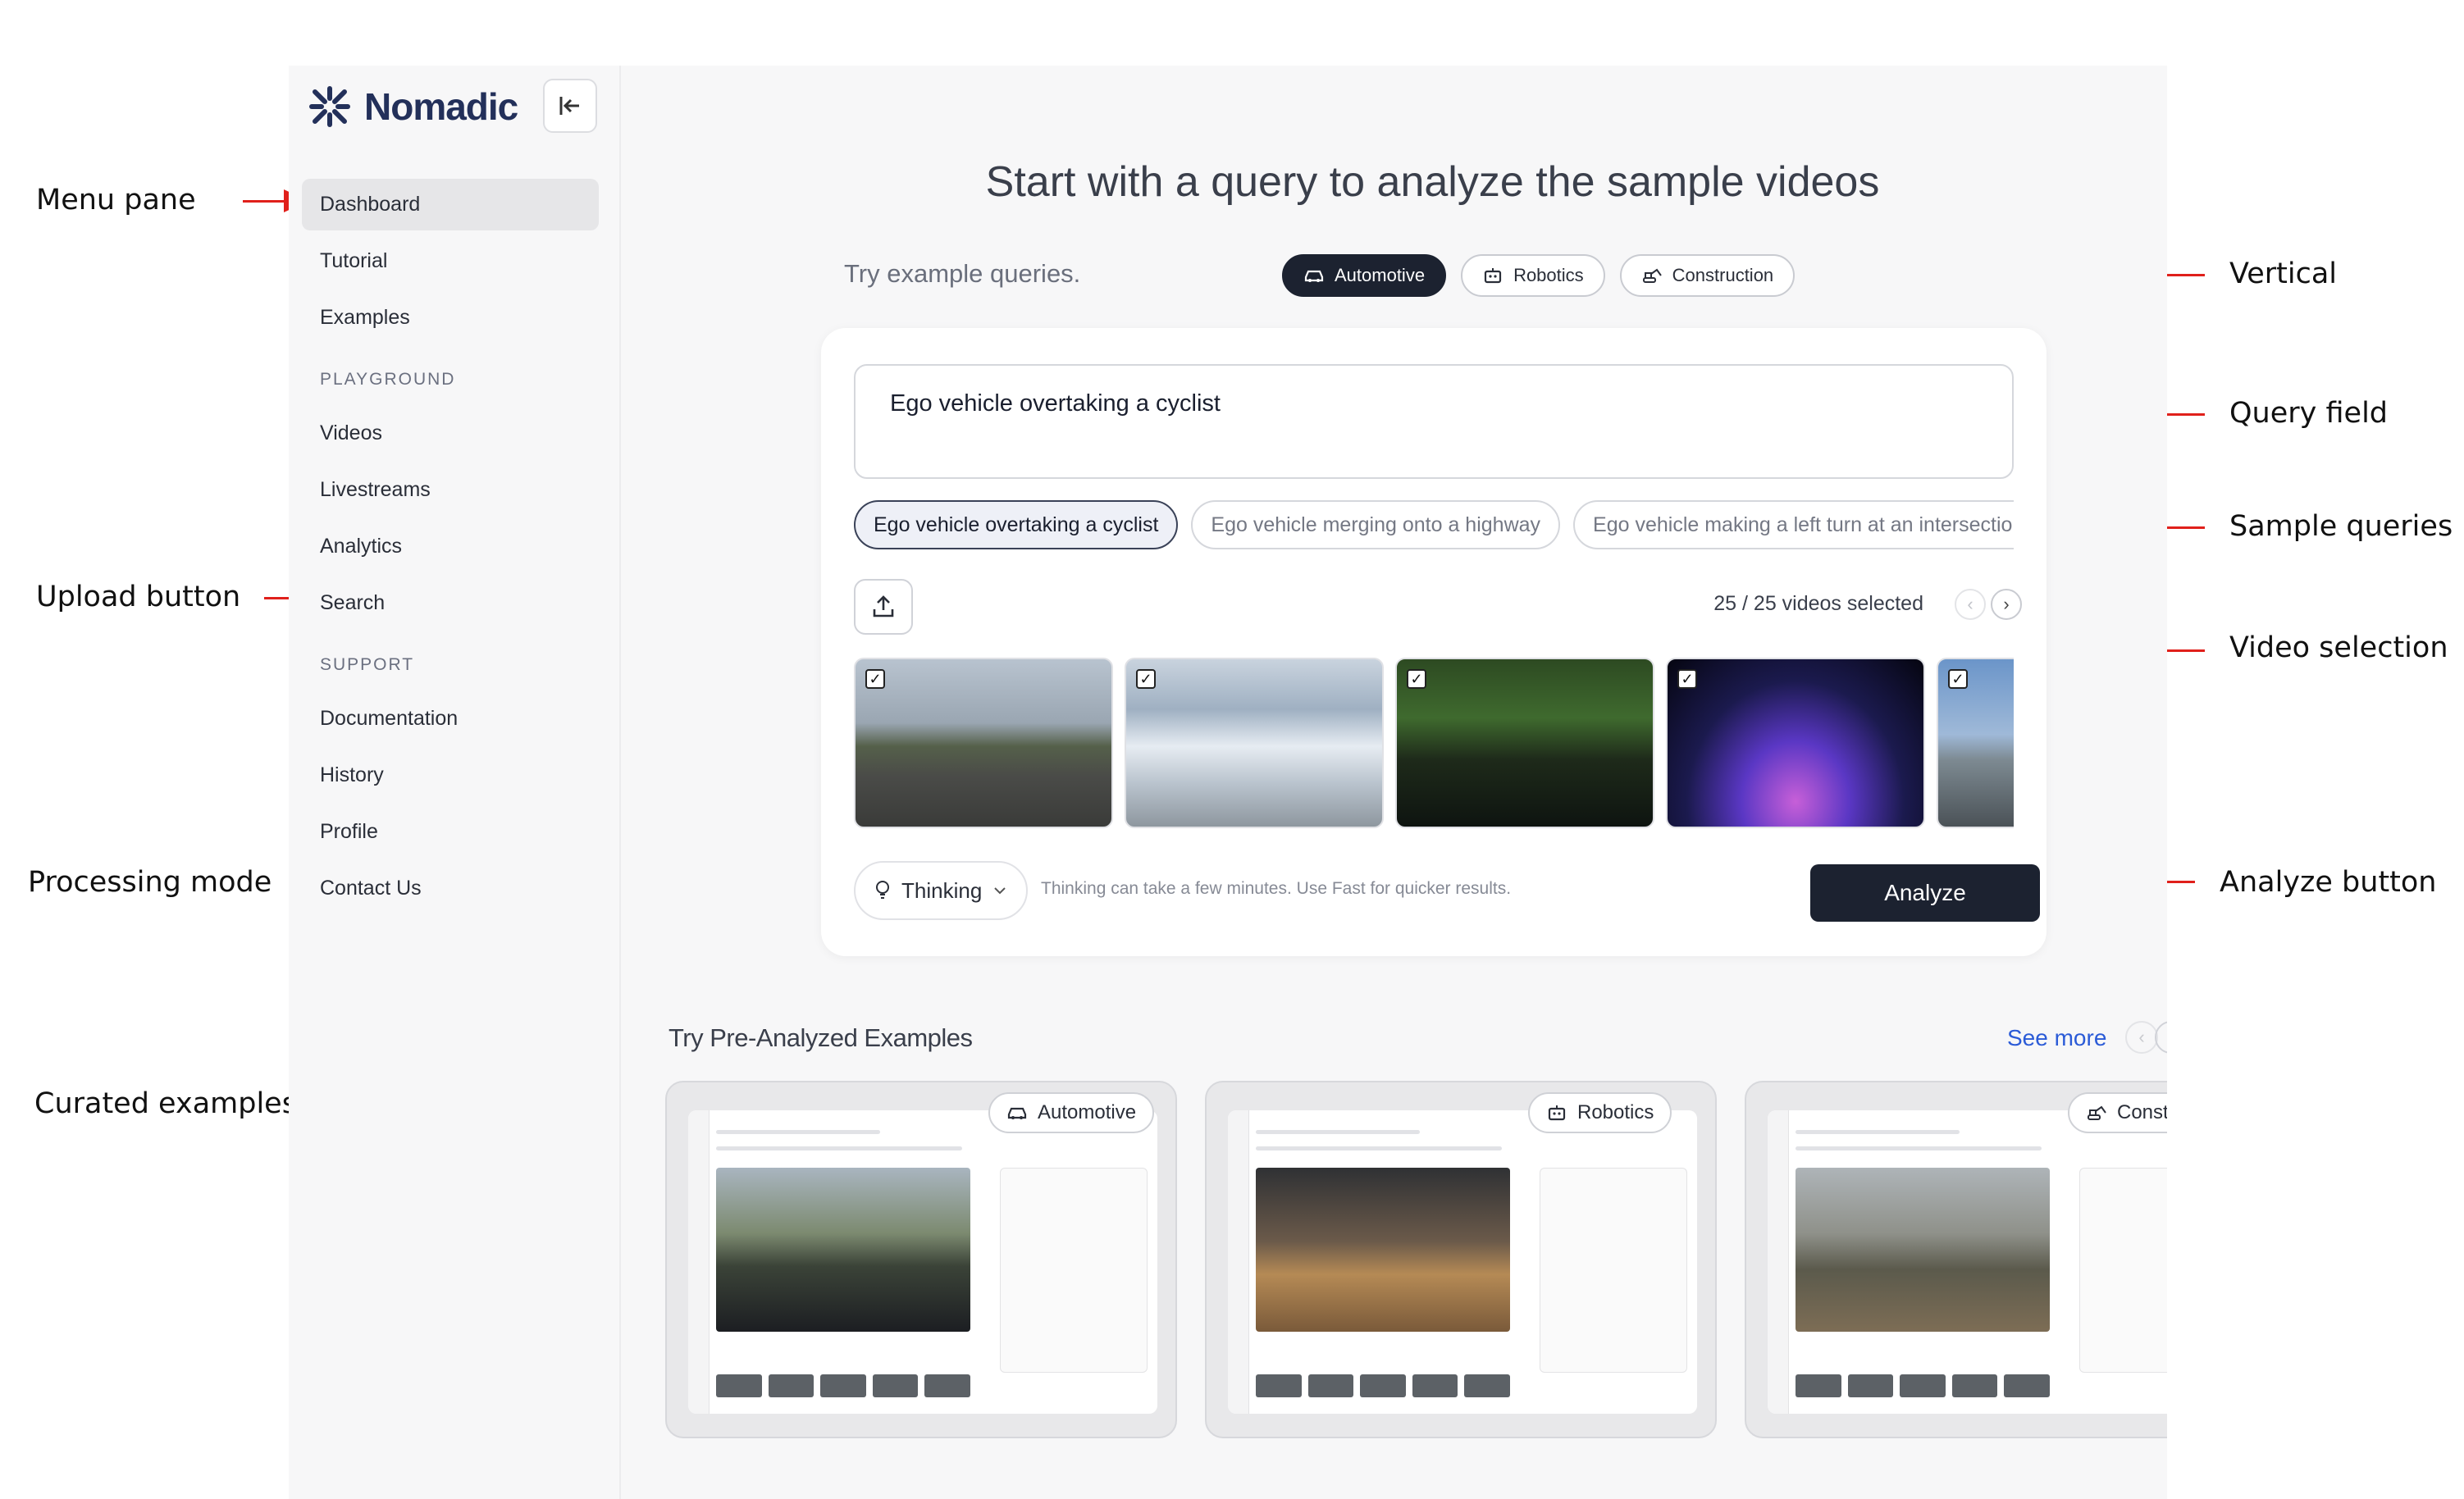 Image resolution: width=2464 pixels, height=1499 pixels. Describe the element at coordinates (450, 719) in the screenshot. I see `sidebar-item-documentation: Documentation` at that location.